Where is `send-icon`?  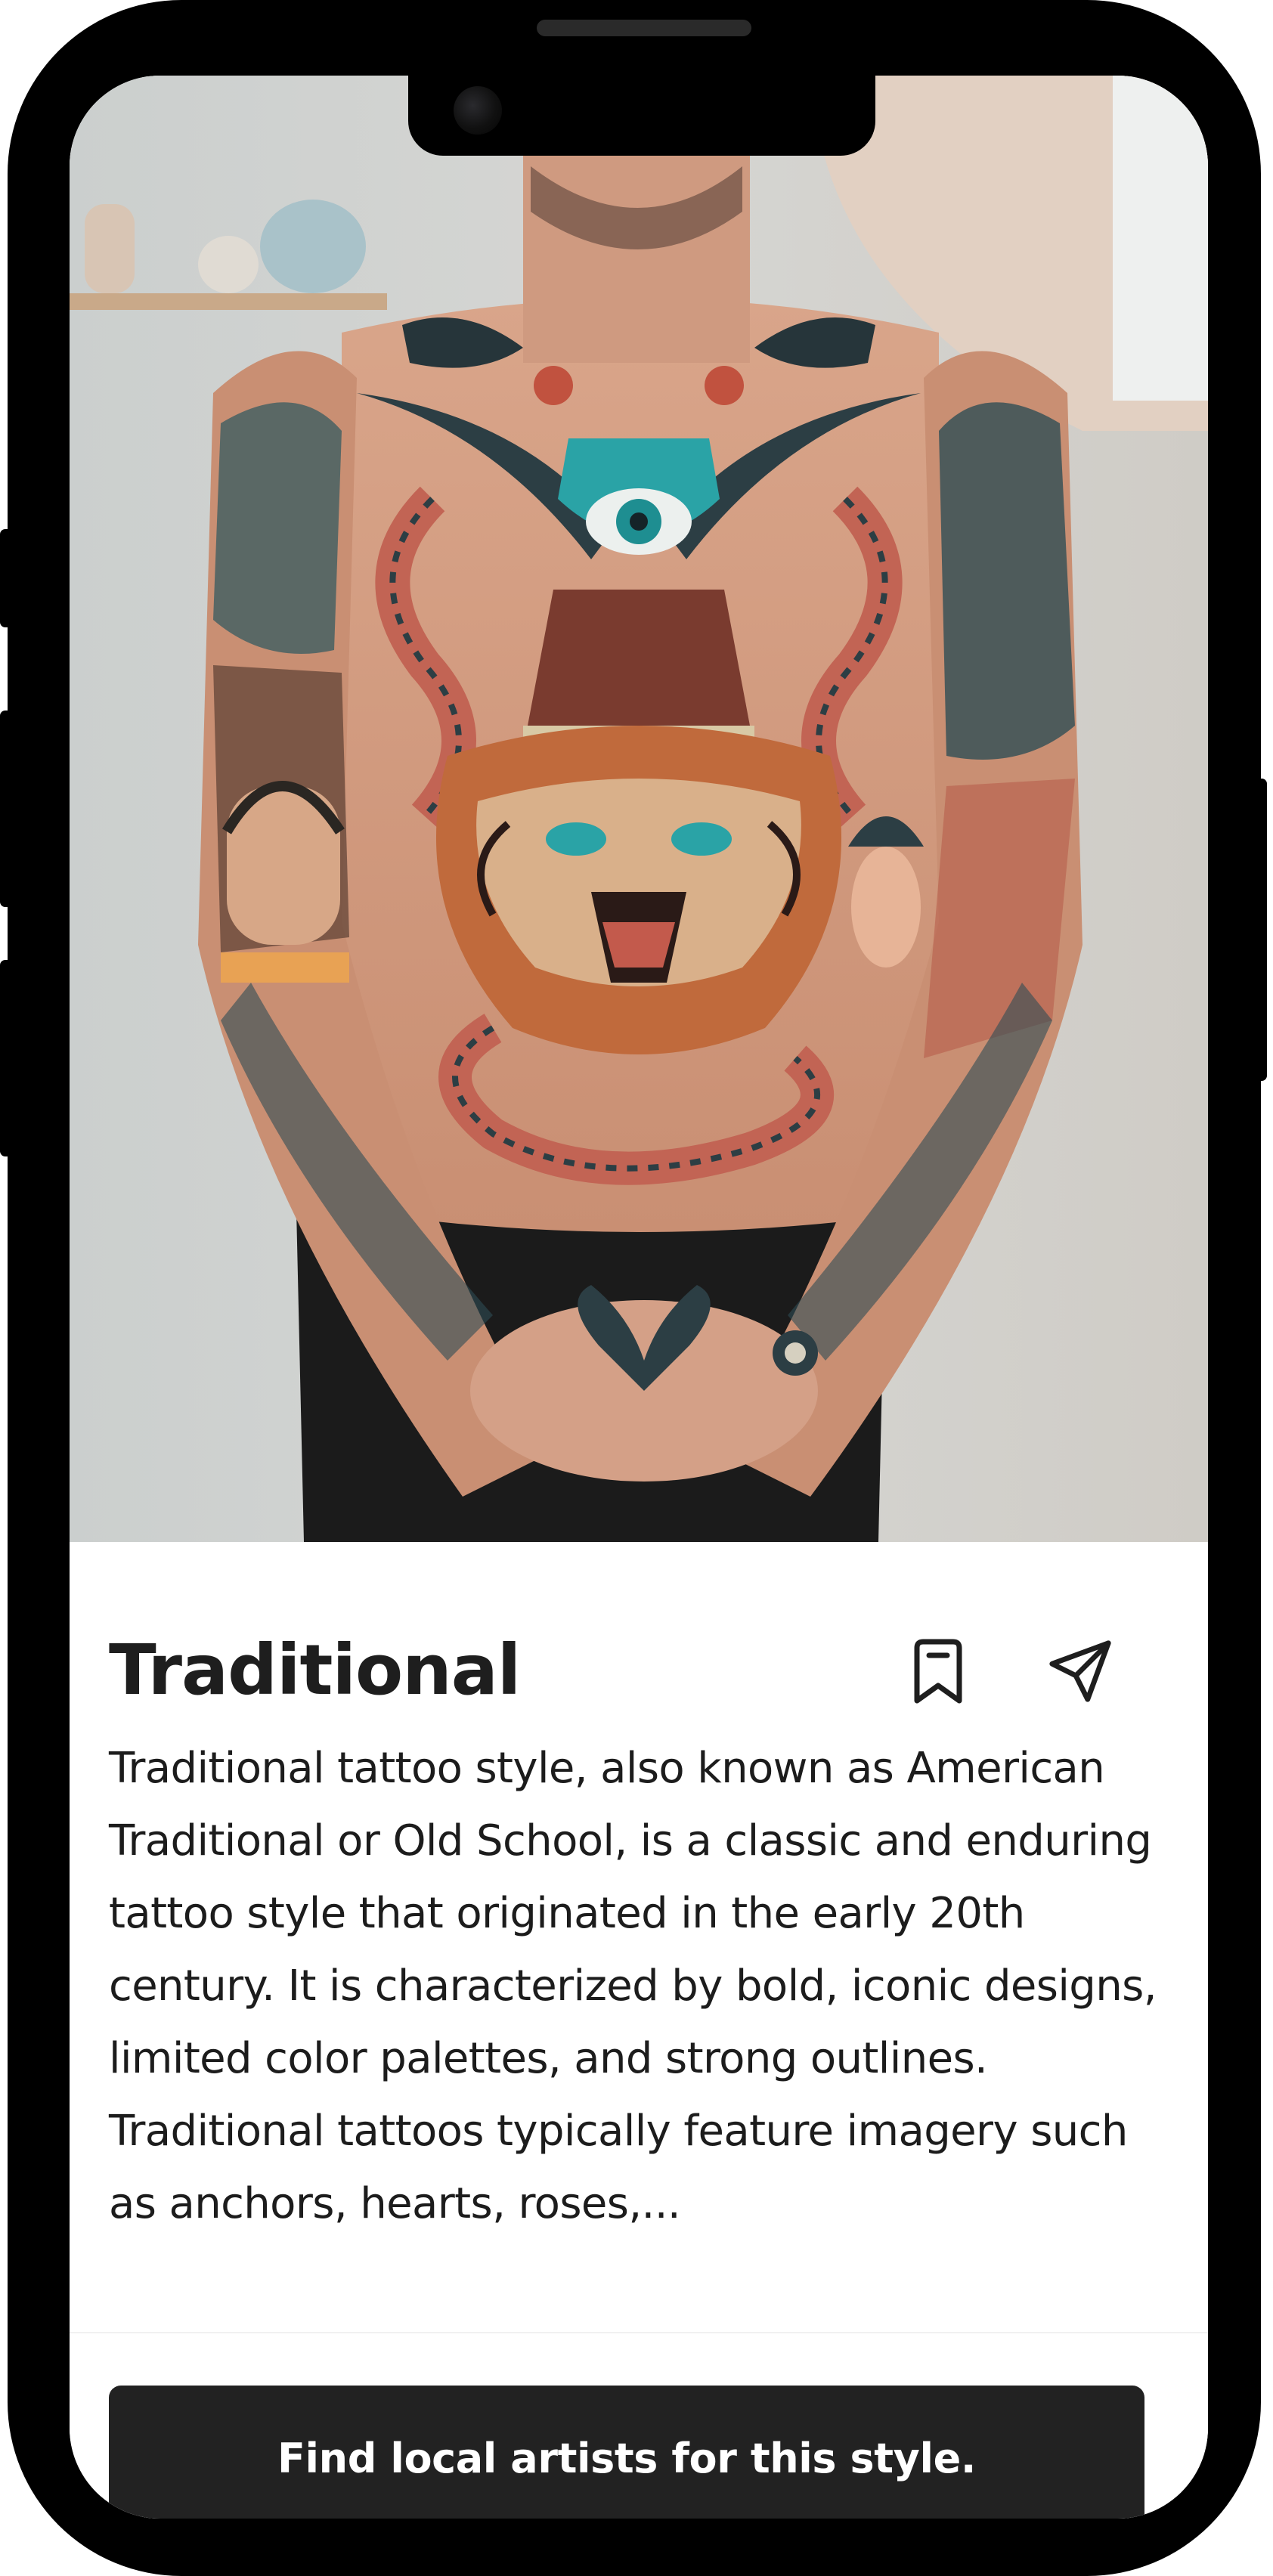 send-icon is located at coordinates (1080, 1671).